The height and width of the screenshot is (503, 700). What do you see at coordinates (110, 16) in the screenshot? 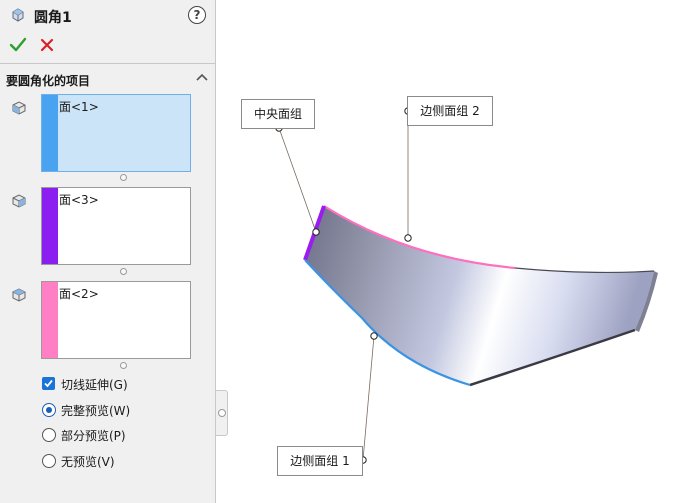
I see `feature-title-row: 圆角1 ?` at bounding box center [110, 16].